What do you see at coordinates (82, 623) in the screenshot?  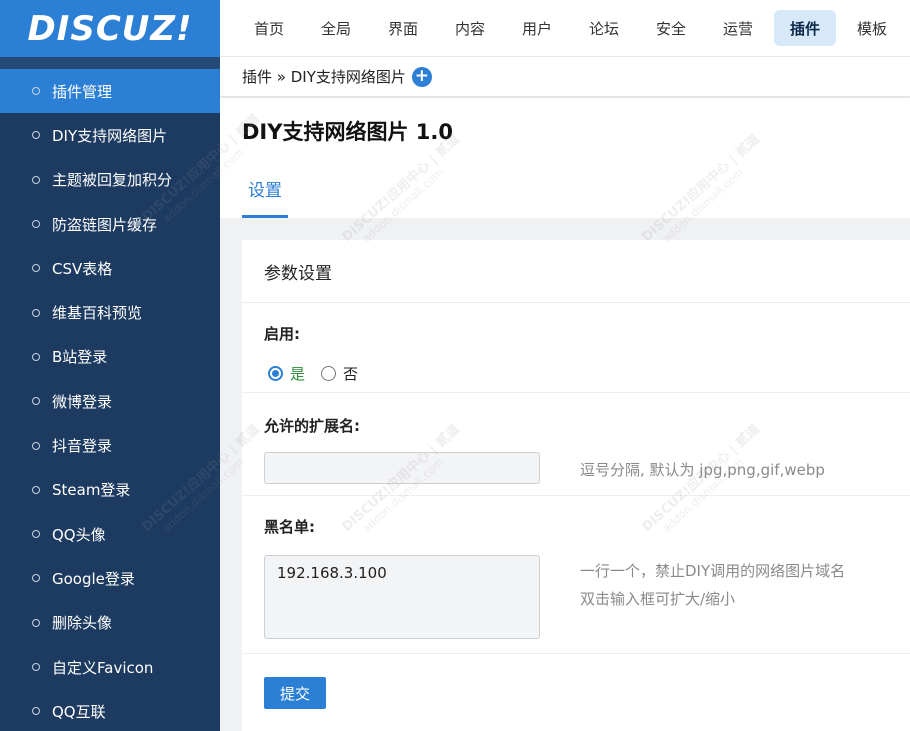 I see `sidebar-item-label: 删除头像` at bounding box center [82, 623].